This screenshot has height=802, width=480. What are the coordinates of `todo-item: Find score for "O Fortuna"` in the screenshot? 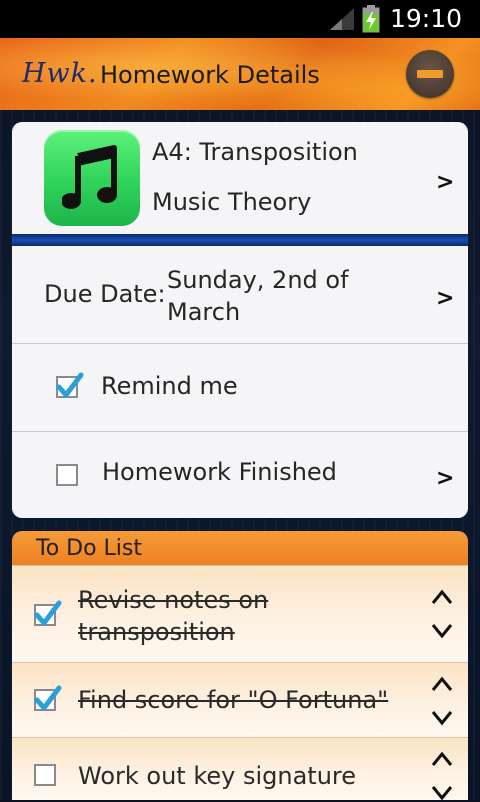 It's located at (240, 699).